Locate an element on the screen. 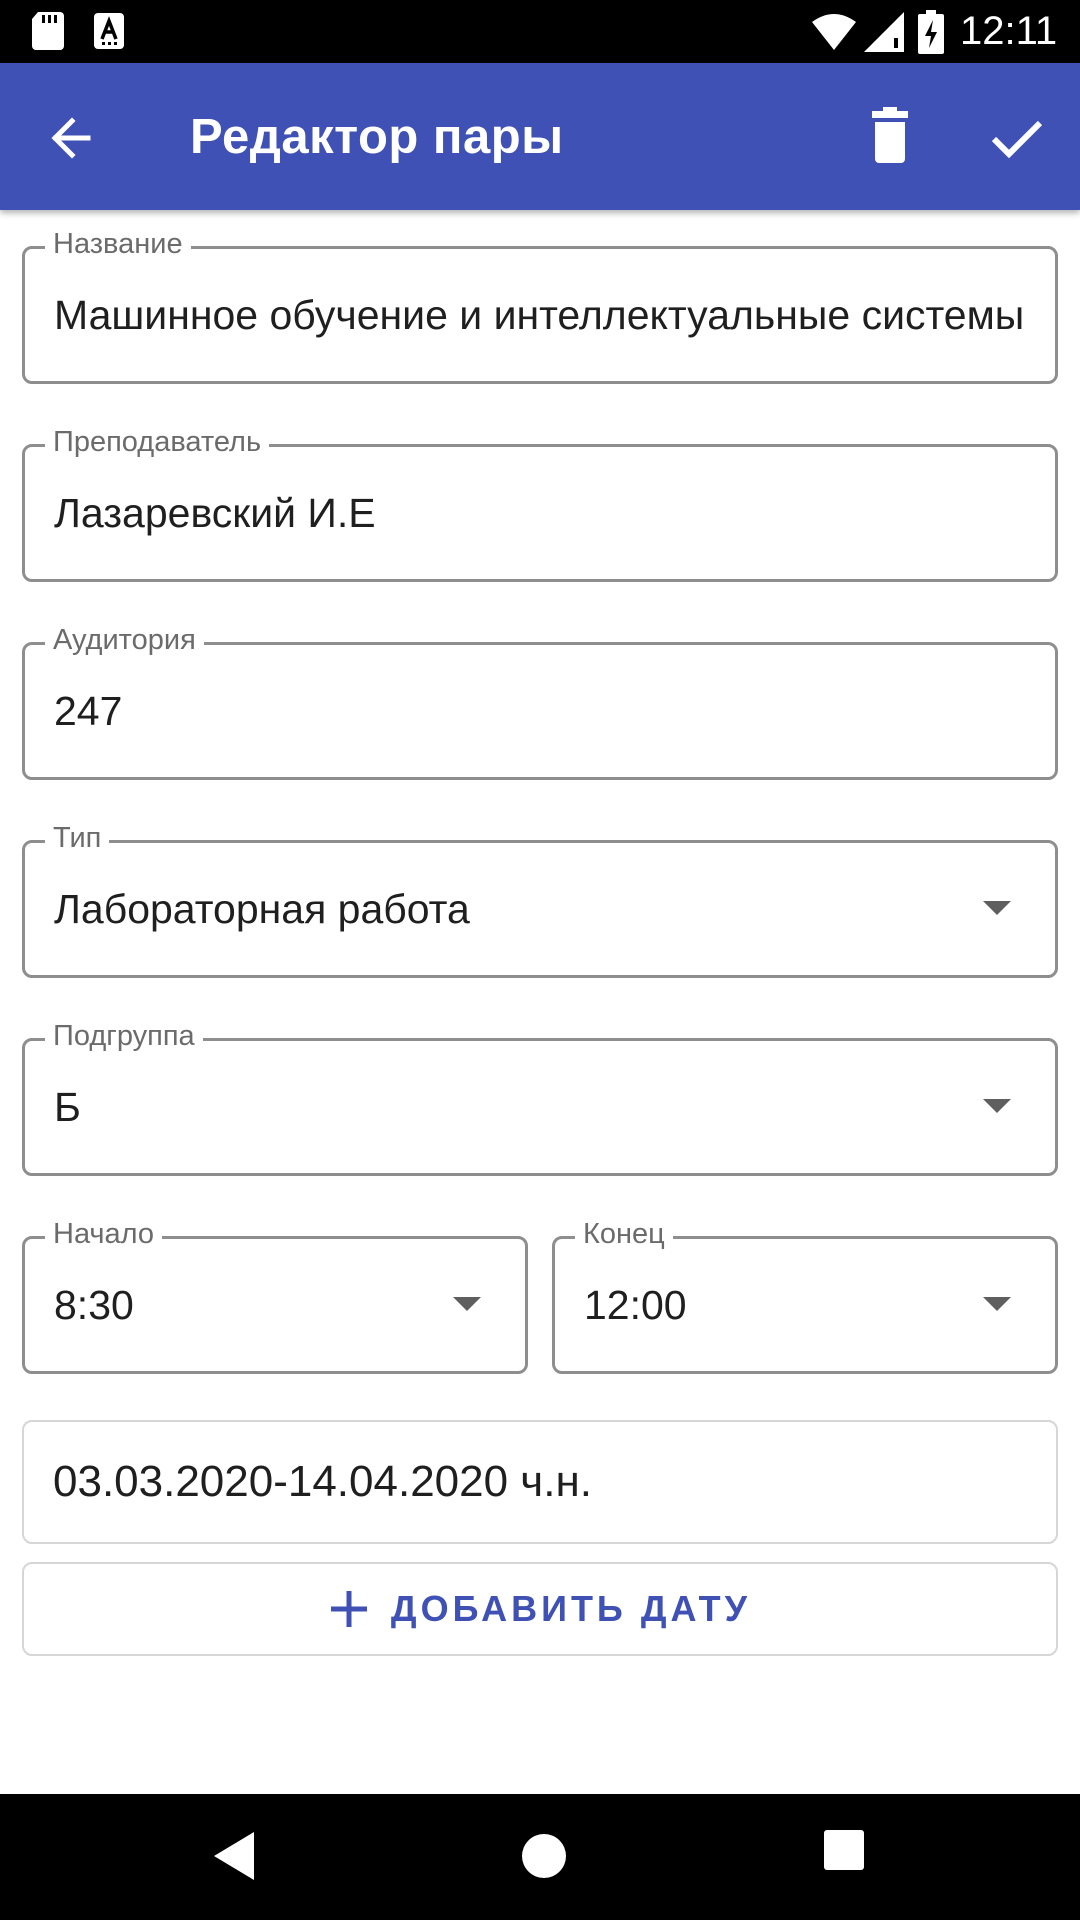 Image resolution: width=1080 pixels, height=1920 pixels. date-range-text: 03.03.2020-14.04.2020 ч.н. is located at coordinates (322, 1481).